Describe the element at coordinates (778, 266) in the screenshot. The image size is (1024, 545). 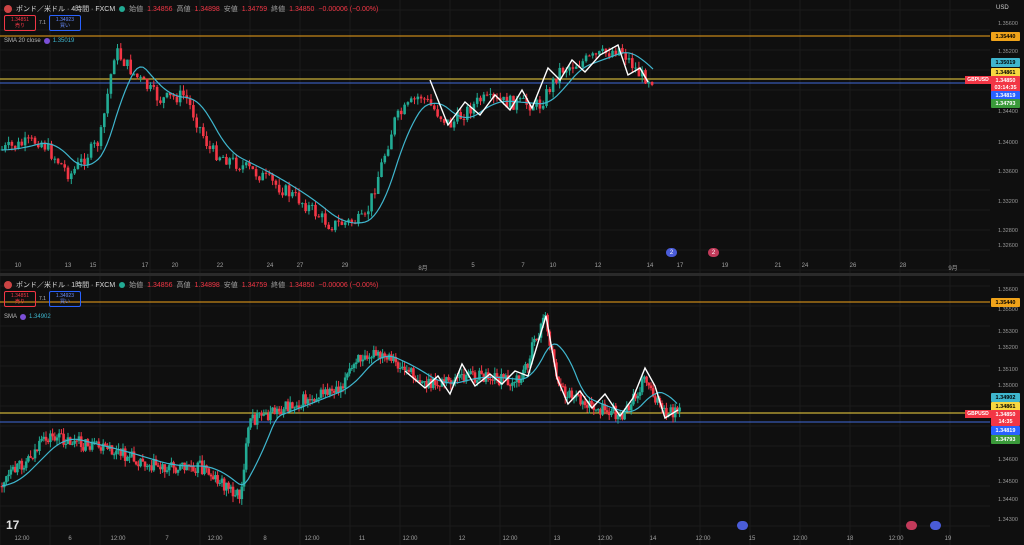
I see `x-tick: 21` at that location.